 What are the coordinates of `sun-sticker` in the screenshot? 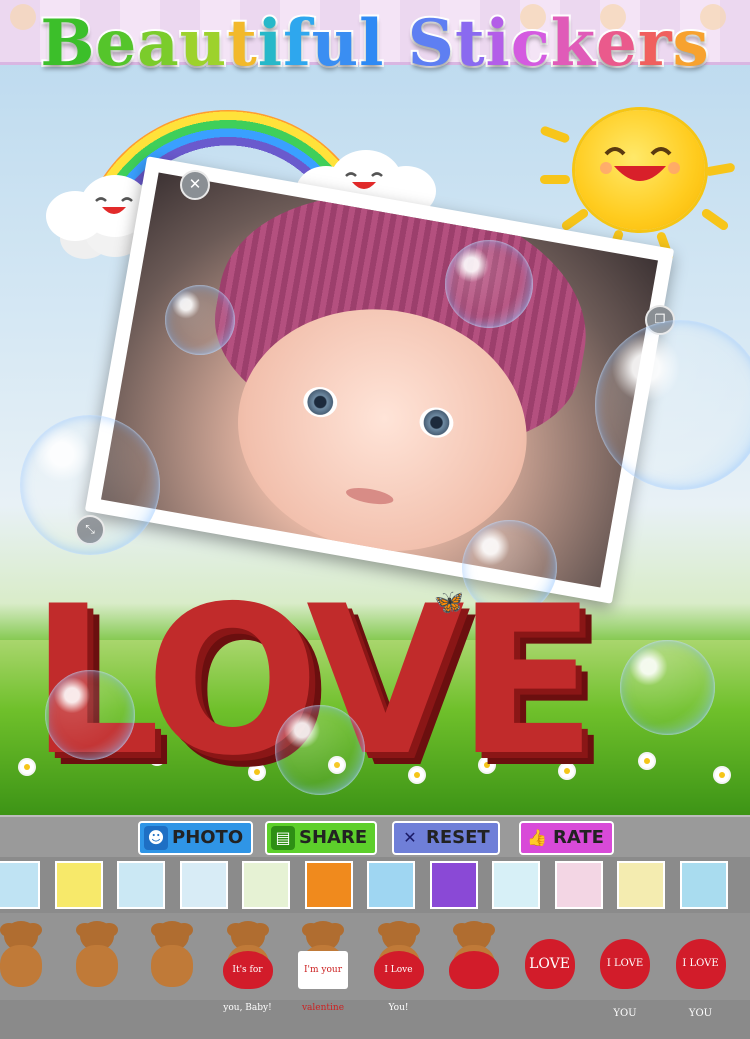 It's located at (640, 170).